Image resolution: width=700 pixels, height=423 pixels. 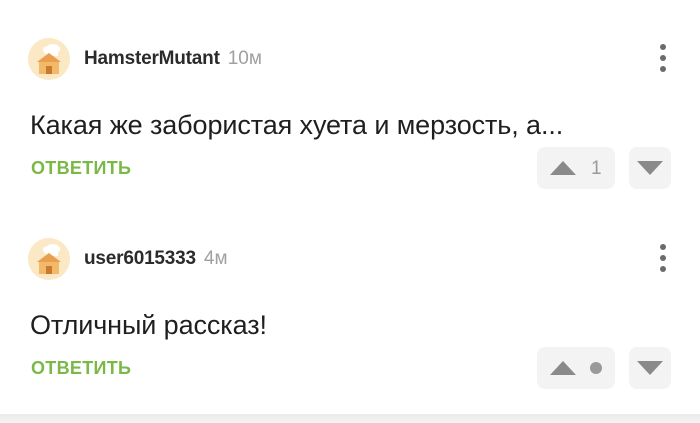 What do you see at coordinates (215, 258) in the screenshot?
I see `comment-time: 4м` at bounding box center [215, 258].